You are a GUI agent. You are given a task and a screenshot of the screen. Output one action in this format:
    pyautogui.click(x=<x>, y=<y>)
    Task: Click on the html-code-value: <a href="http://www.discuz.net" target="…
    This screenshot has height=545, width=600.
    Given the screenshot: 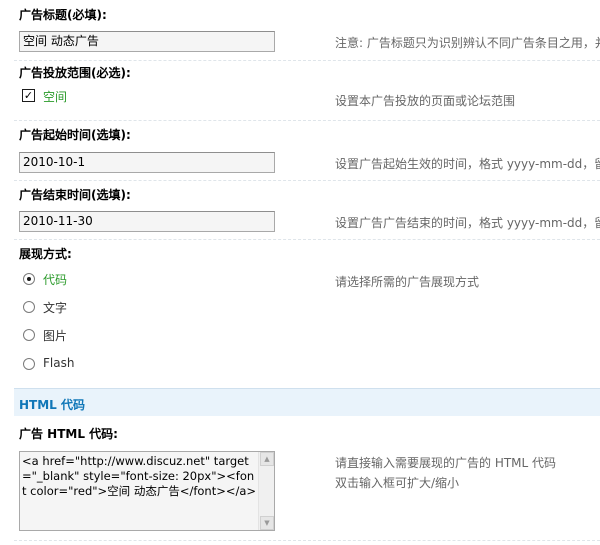 What is the action you would take?
    pyautogui.click(x=139, y=476)
    